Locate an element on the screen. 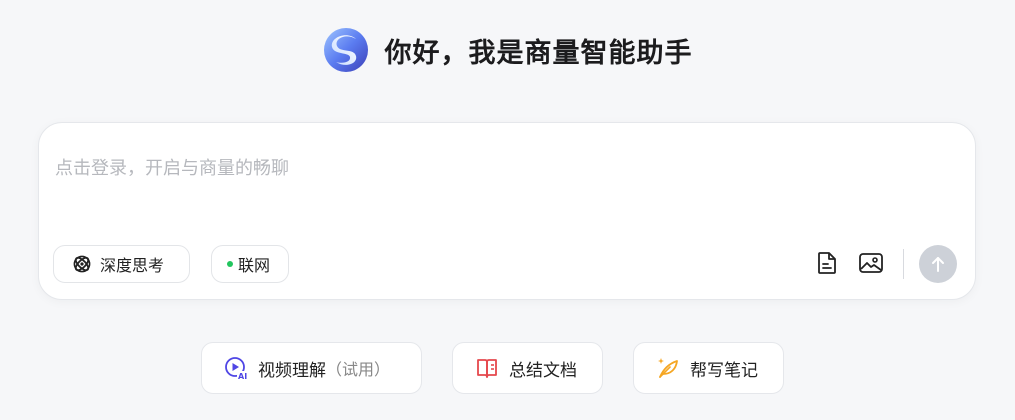 This screenshot has height=420, width=1015. book-summary-icon is located at coordinates (487, 368).